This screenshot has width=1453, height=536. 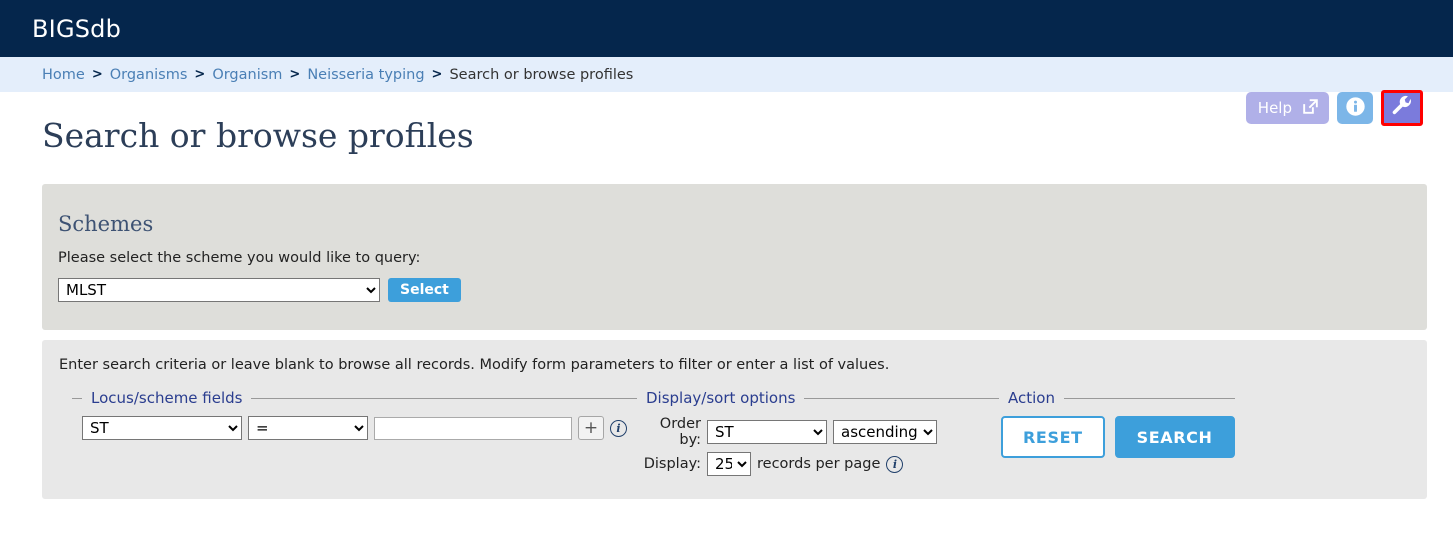 What do you see at coordinates (1310, 108) in the screenshot?
I see `external-link-icon` at bounding box center [1310, 108].